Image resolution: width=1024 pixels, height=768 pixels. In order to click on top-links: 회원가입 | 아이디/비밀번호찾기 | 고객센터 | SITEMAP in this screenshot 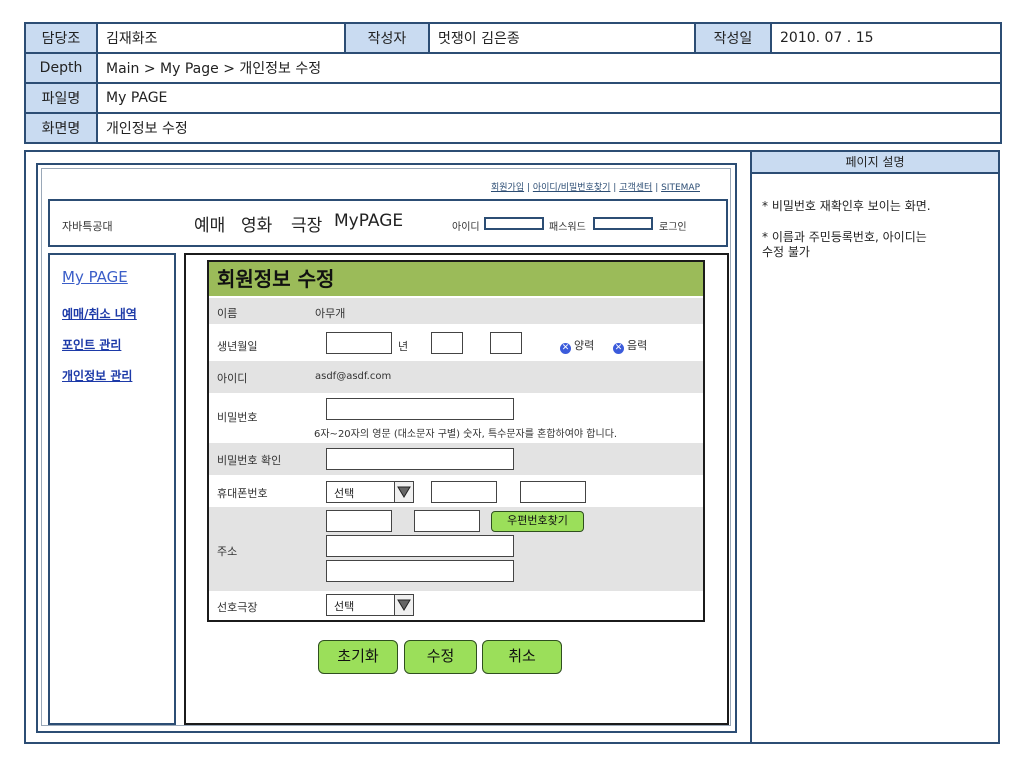, I will do `click(595, 188)`.